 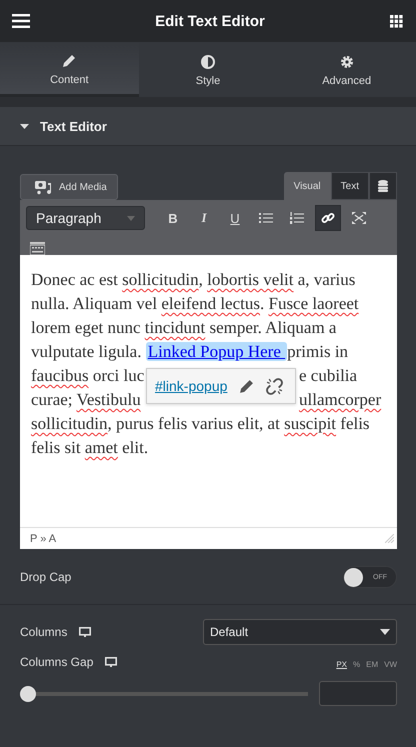 I want to click on paragraph-text: vulputate ligula., so click(x=86, y=351).